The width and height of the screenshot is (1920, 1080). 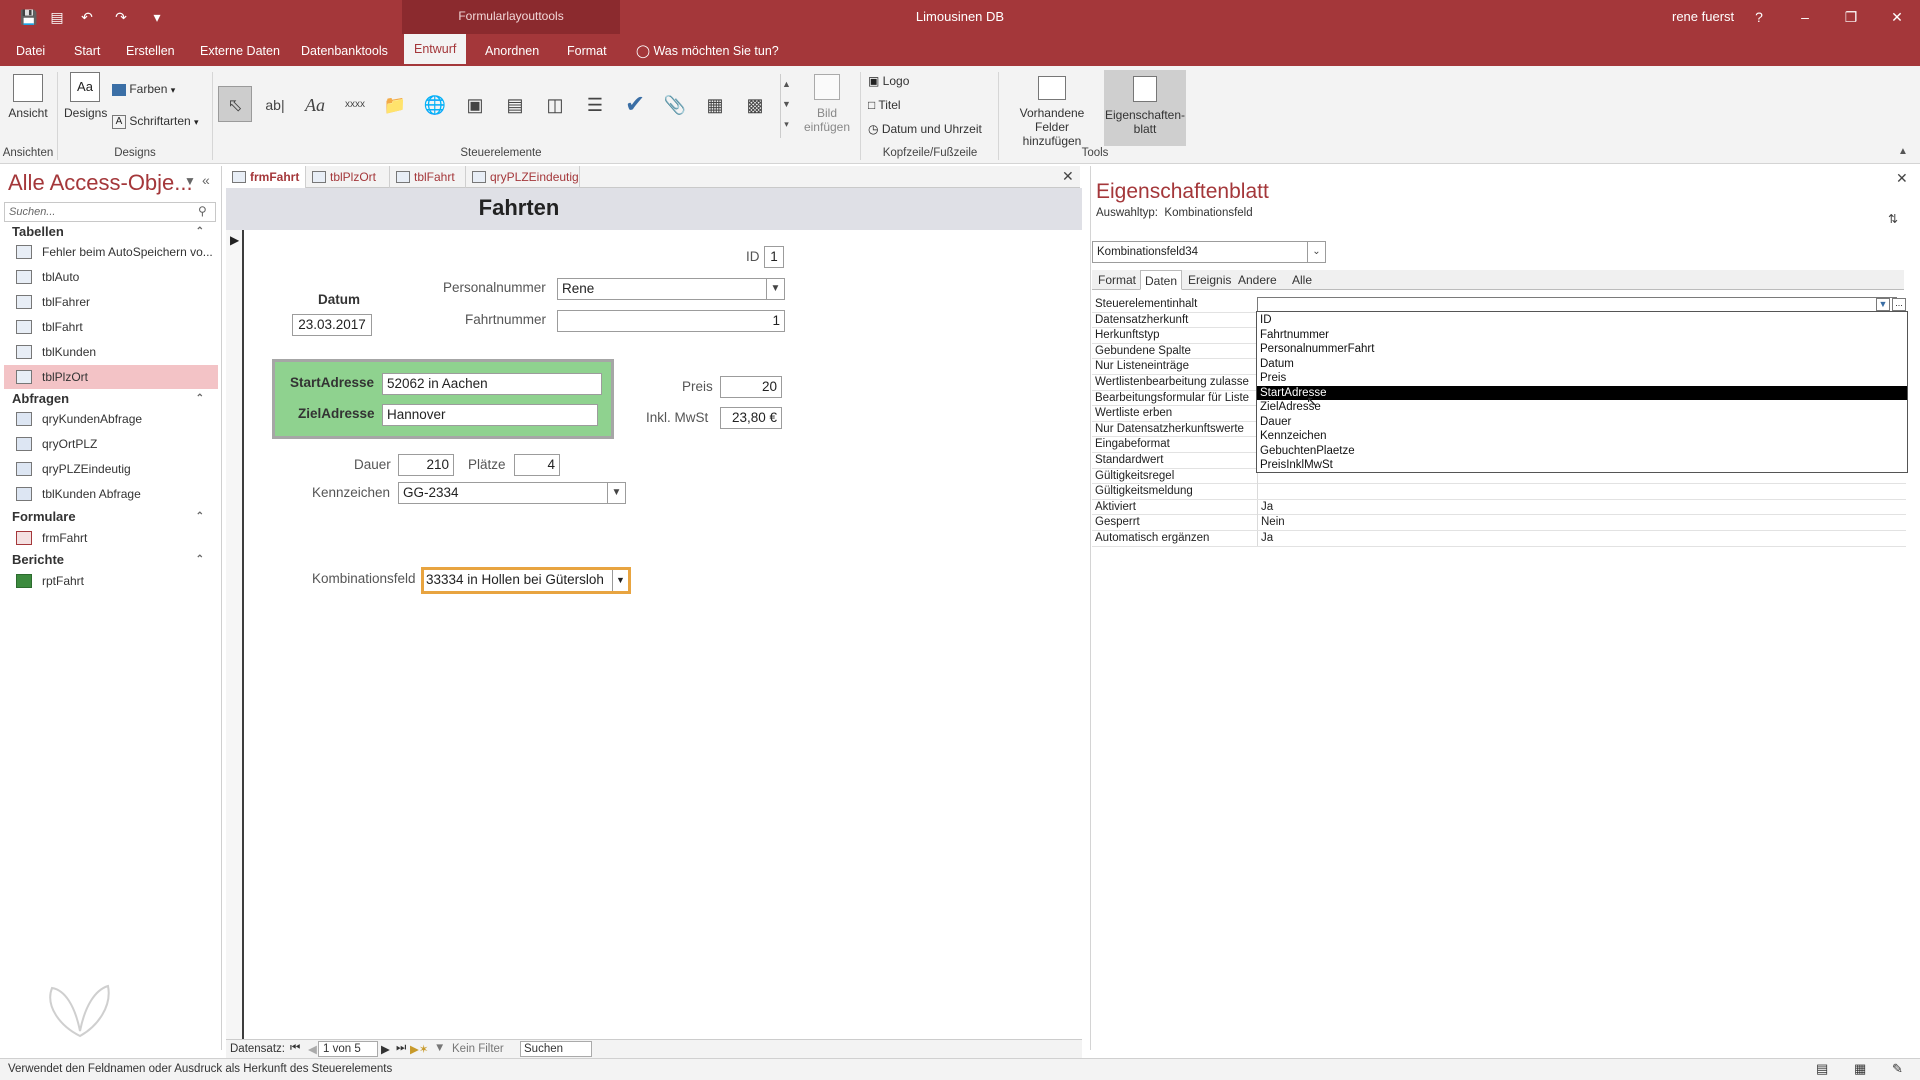 I want to click on prop-value: Ja, so click(x=1577, y=507).